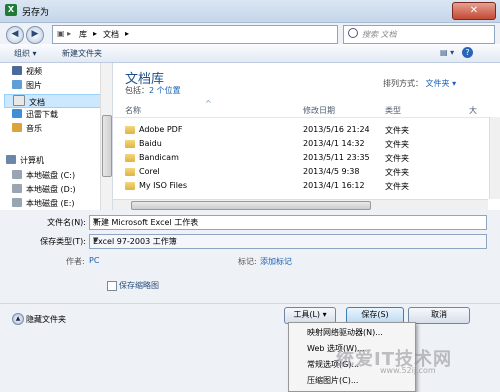 The height and width of the screenshot is (392, 500). What do you see at coordinates (336, 129) in the screenshot?
I see `file-date: 2013/5/16 21:24` at bounding box center [336, 129].